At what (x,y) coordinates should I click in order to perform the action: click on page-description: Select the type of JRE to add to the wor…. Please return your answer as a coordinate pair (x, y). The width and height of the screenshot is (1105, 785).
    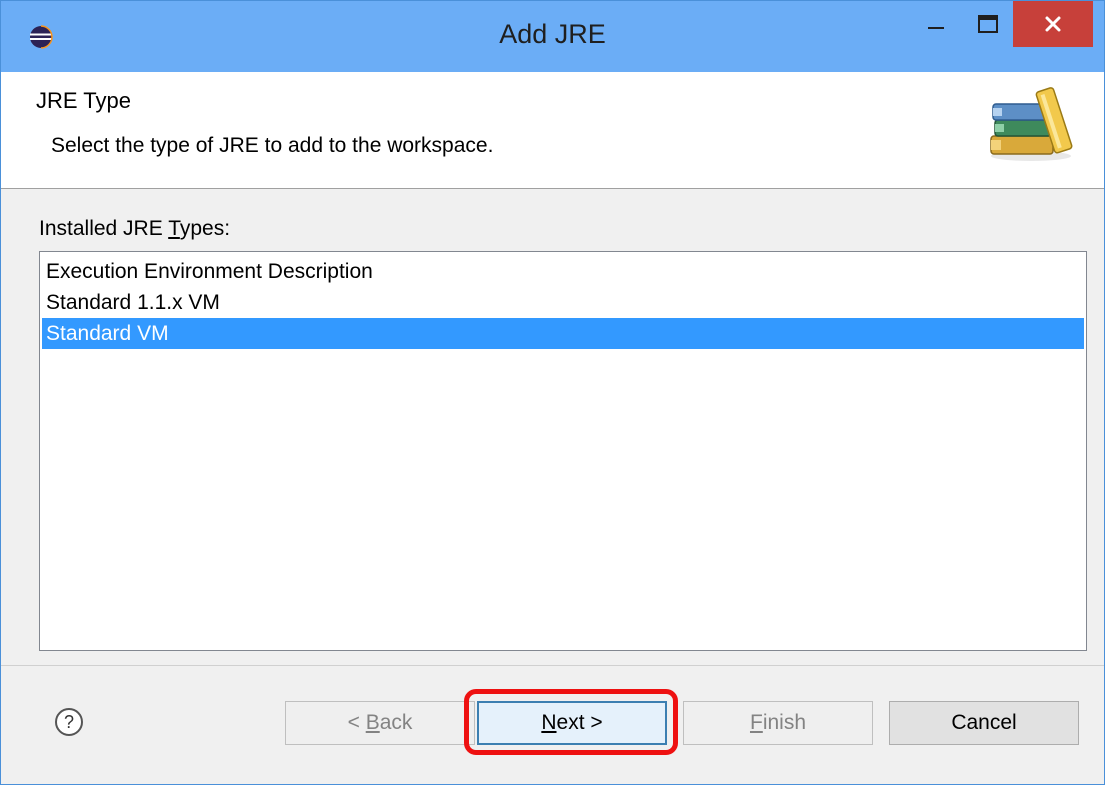
    Looking at the image, I should click on (272, 145).